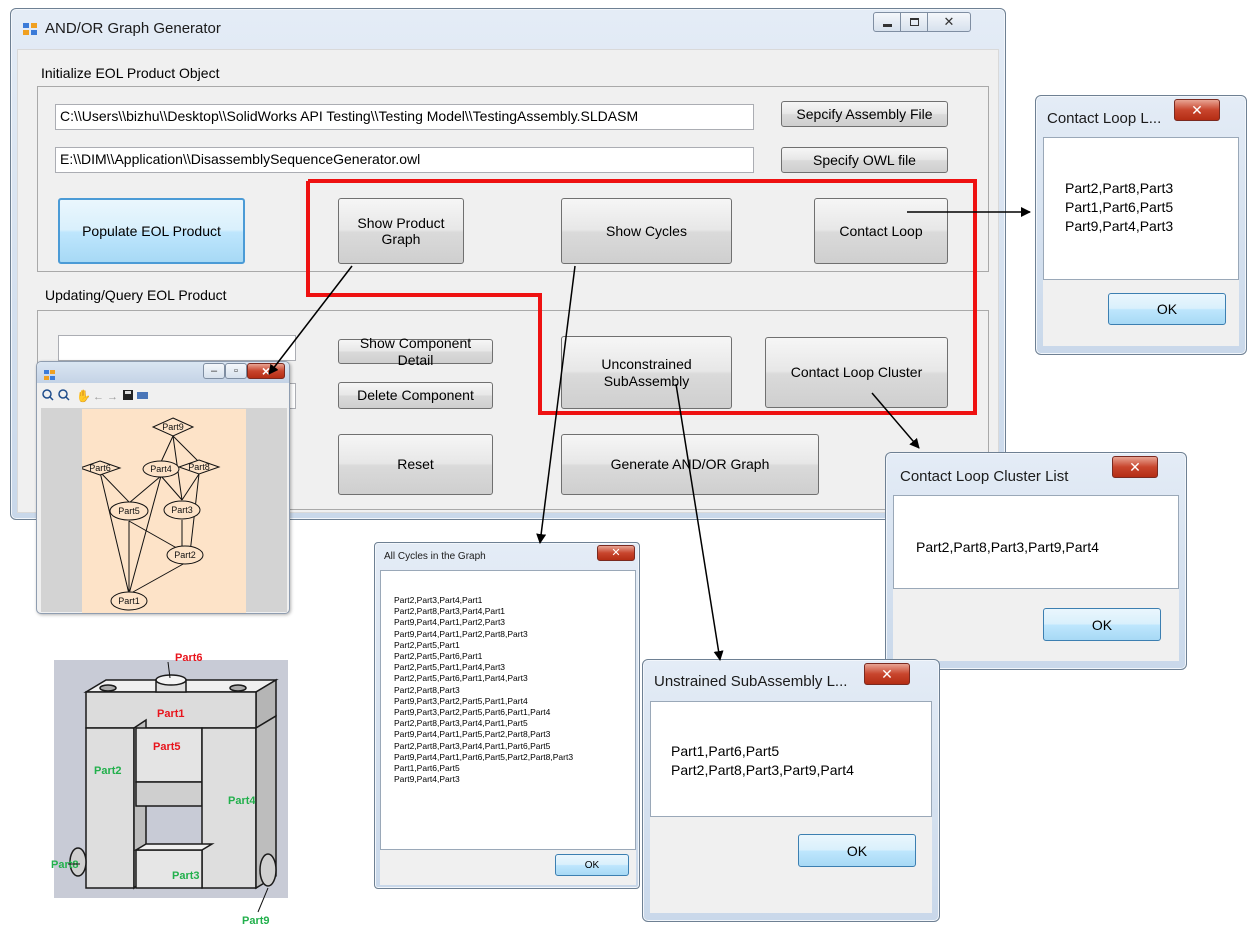 The width and height of the screenshot is (1252, 935). Describe the element at coordinates (310, 320) in the screenshot. I see `arrow-product-graph` at that location.